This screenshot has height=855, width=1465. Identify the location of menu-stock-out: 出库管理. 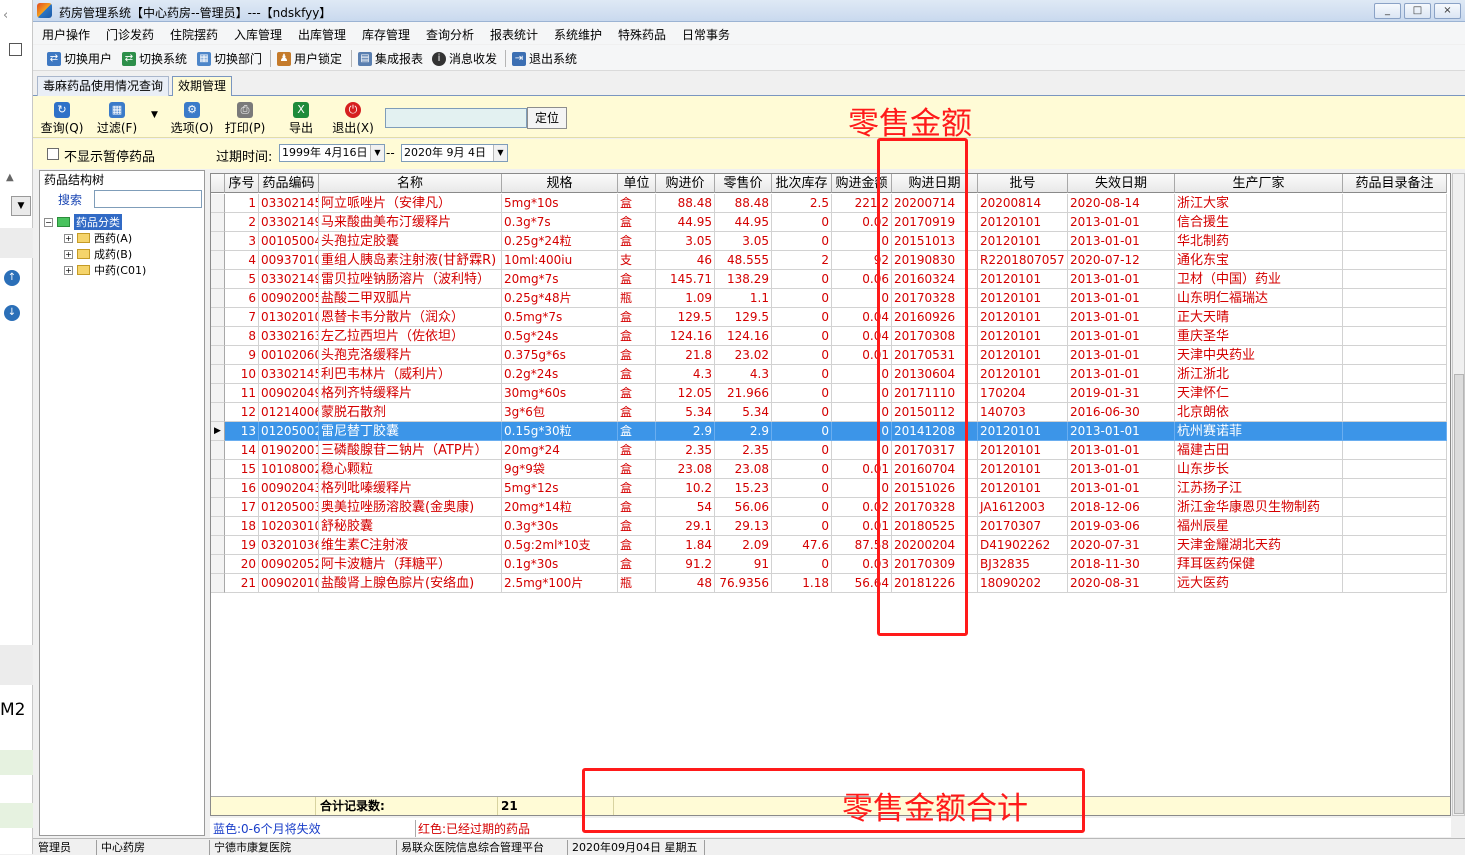
(322, 34).